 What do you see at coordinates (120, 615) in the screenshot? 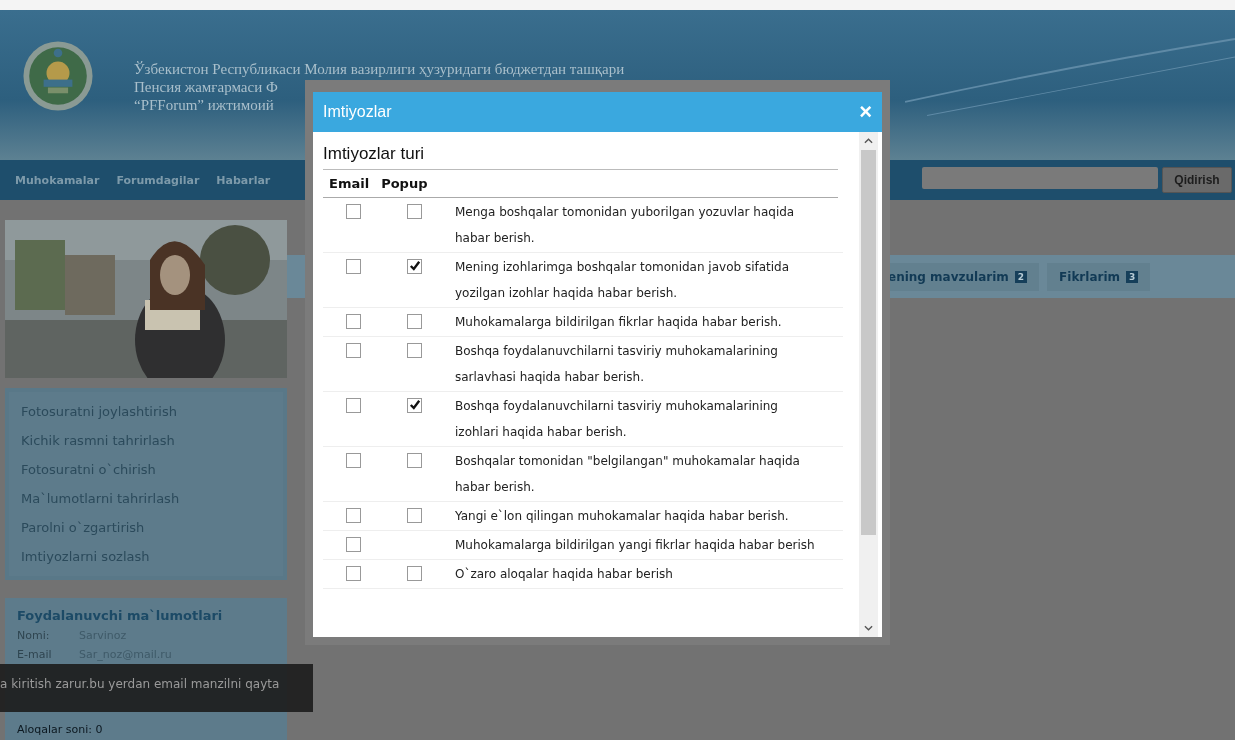
I see `panel-title: Foydalanuvchi ma`lumotlari` at bounding box center [120, 615].